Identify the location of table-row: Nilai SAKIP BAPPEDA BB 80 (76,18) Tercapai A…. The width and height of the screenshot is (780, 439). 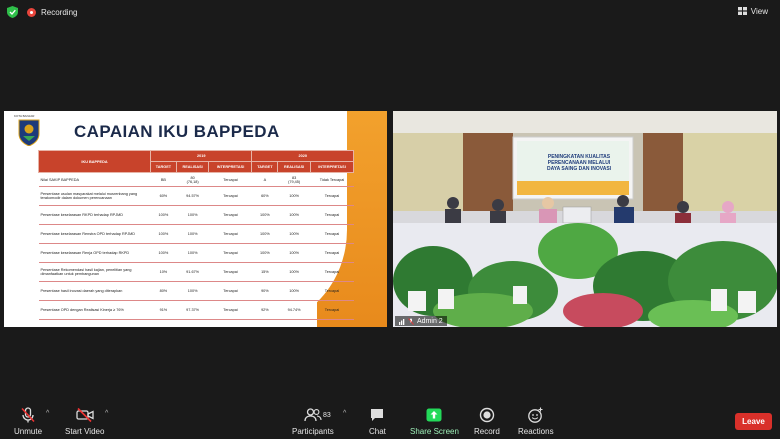
(196, 179).